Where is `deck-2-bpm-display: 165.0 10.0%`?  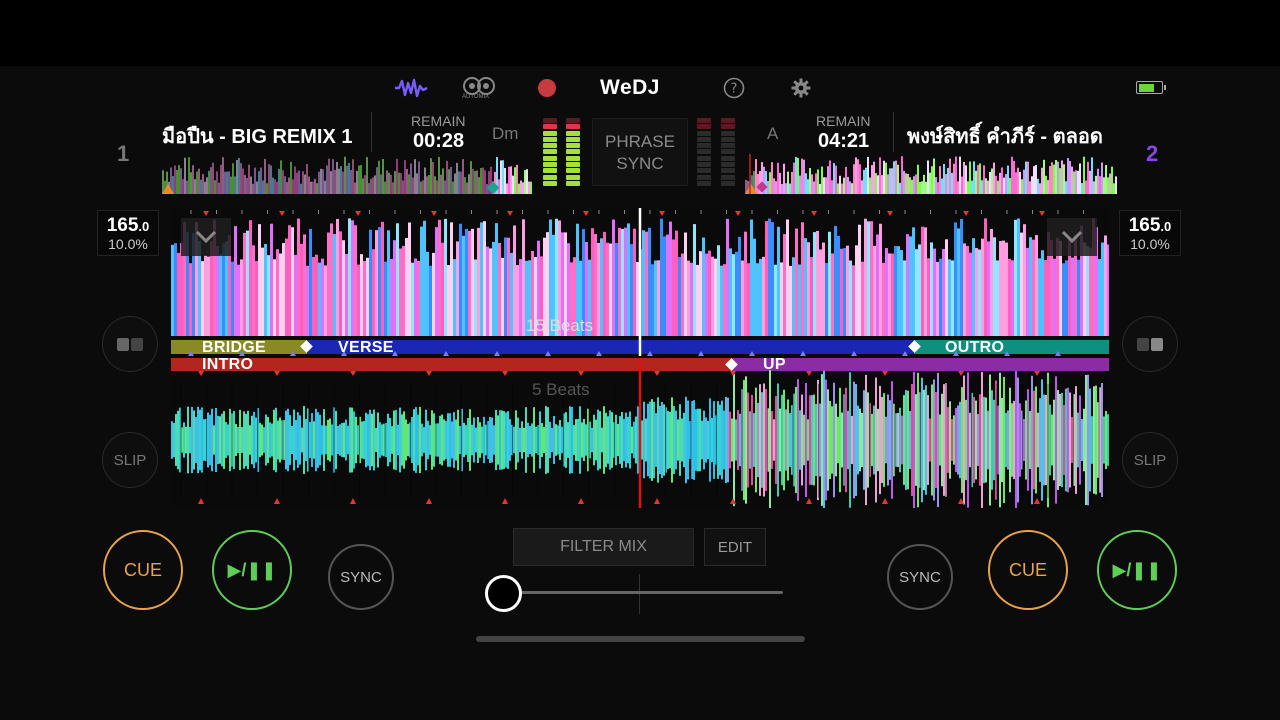
deck-2-bpm-display: 165.0 10.0% is located at coordinates (1150, 233).